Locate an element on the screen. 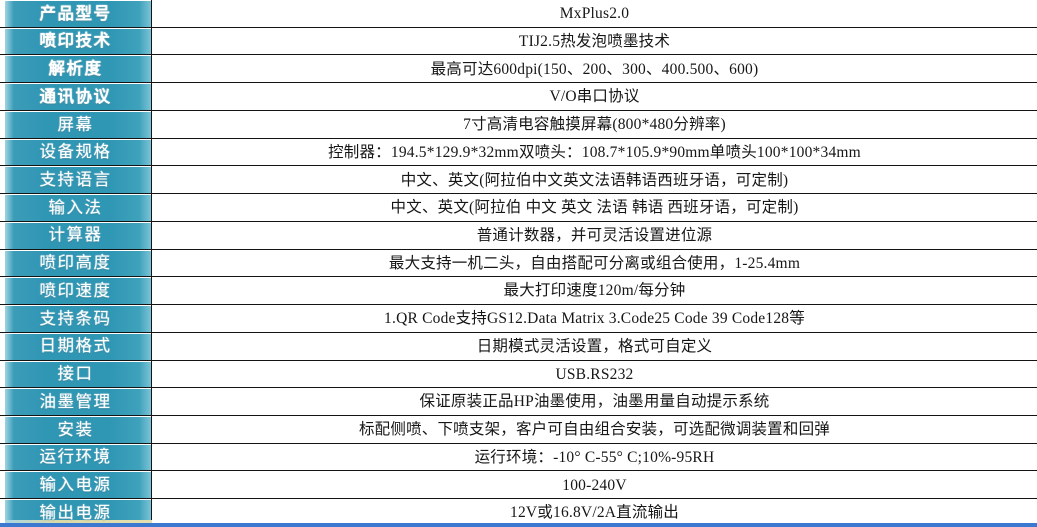 This screenshot has height=527, width=1037. table-row: 支持语言 中文、英文(阿拉伯中文英文法语韩语西班牙语，可定制) is located at coordinates (518, 180).